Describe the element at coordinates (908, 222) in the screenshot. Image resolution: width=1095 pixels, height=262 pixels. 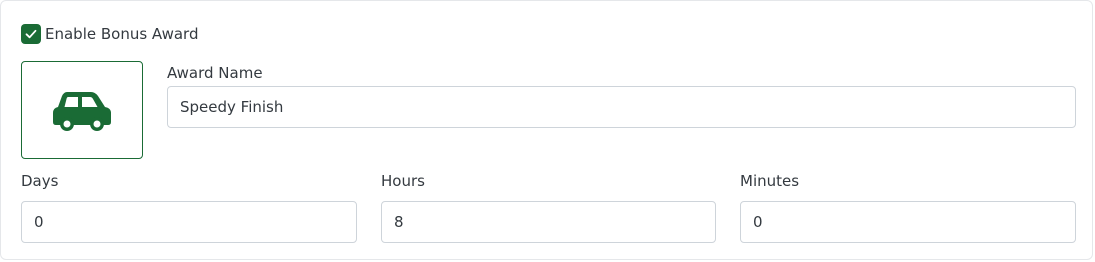
I see `minutes-input` at that location.